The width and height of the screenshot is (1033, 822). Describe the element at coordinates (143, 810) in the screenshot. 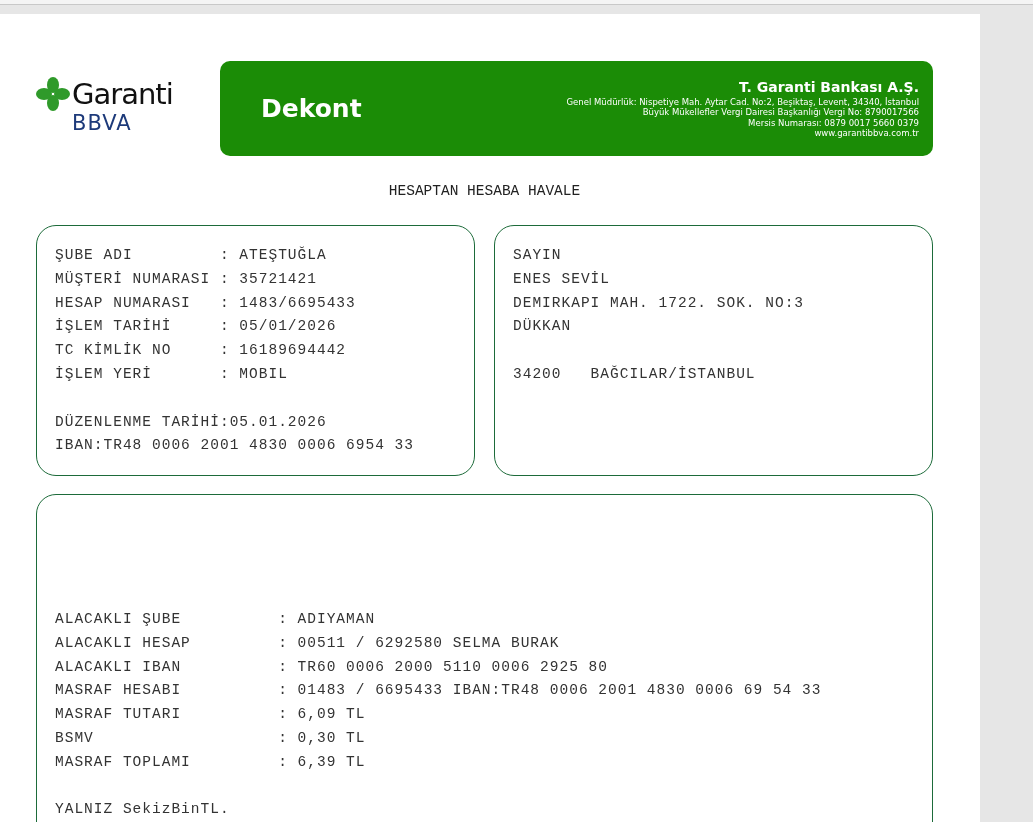

I see `text-line: YALNIZ SekizBinTL.` at that location.